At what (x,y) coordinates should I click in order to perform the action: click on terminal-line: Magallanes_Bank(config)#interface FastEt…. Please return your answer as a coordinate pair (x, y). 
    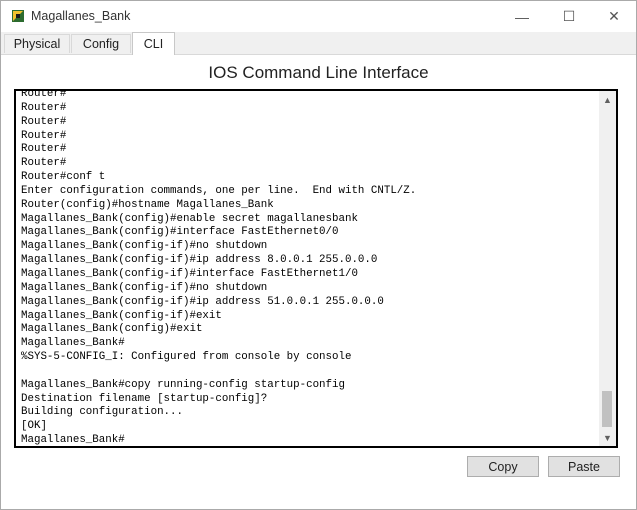
    Looking at the image, I should click on (180, 232).